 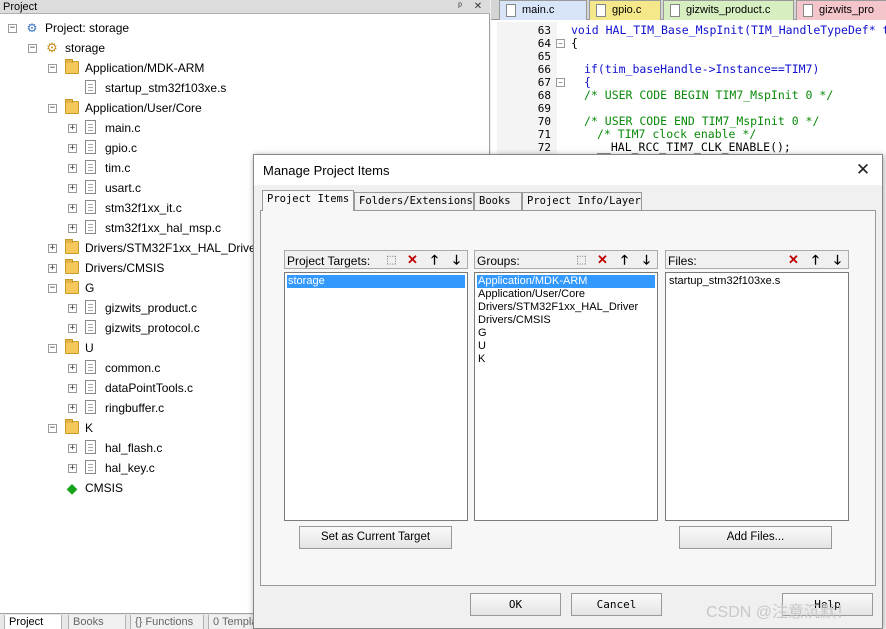 I want to click on line-number: 67, so click(x=544, y=82).